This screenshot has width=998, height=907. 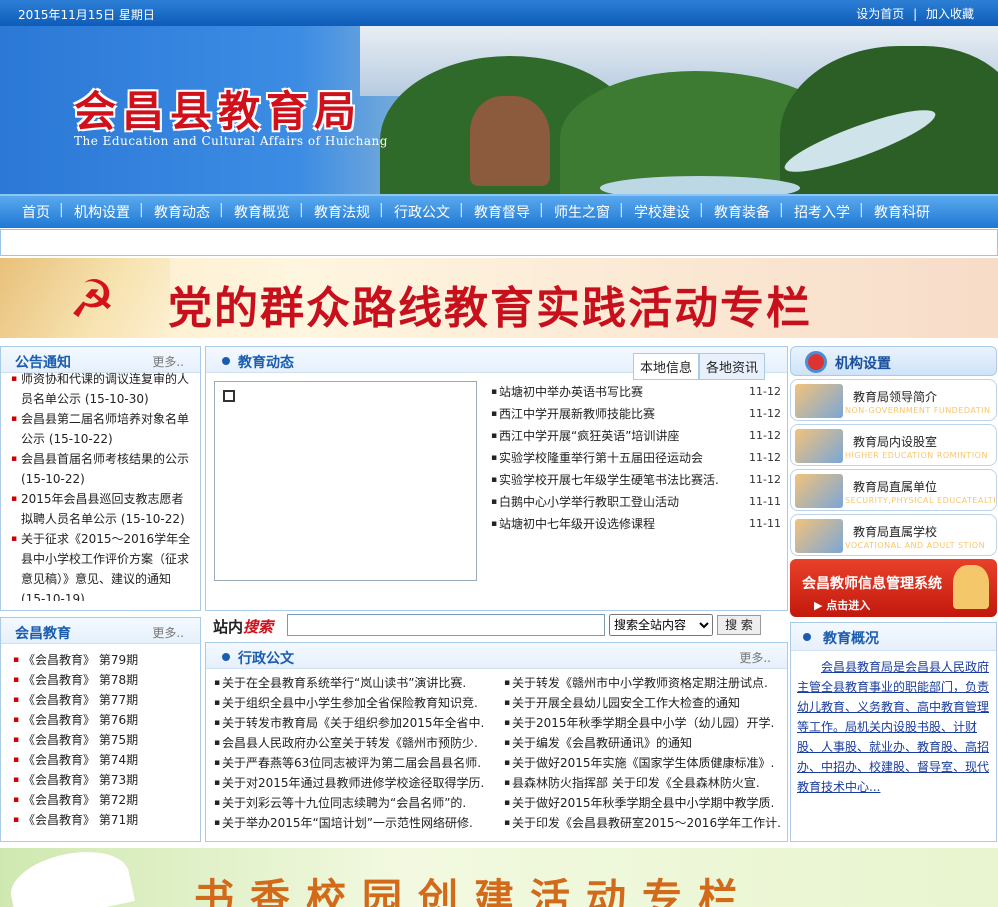 What do you see at coordinates (102, 509) in the screenshot?
I see `list-item: 2015年会昌县巡回支教志愿者拟聘人员名单公示 (15-10-22)` at bounding box center [102, 509].